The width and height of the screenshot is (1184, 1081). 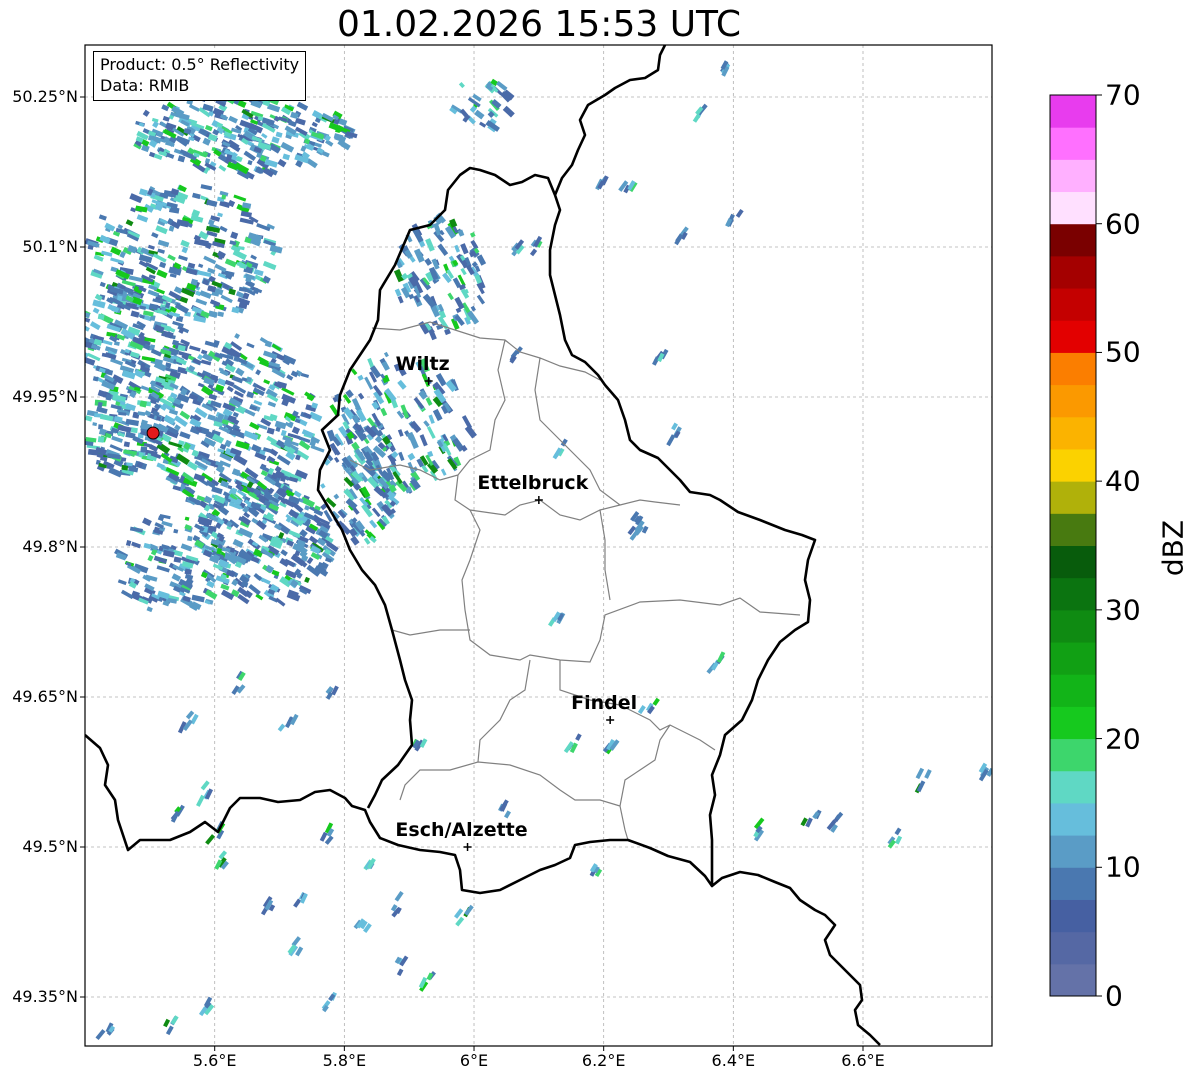 I want to click on info-box: Product: 0.5° Reflectivity Data: RMIB, so click(x=200, y=76).